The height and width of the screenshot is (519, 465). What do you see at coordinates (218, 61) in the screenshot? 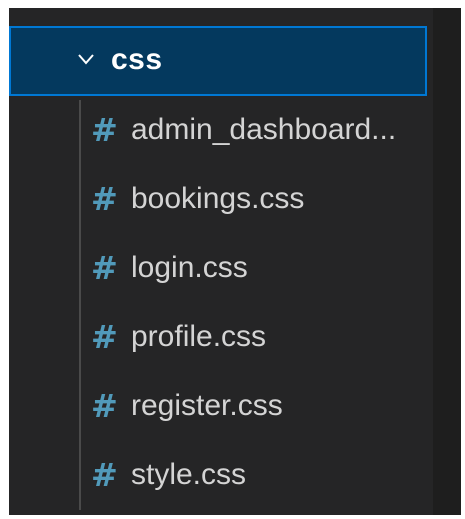
I see `folder-css: css` at bounding box center [218, 61].